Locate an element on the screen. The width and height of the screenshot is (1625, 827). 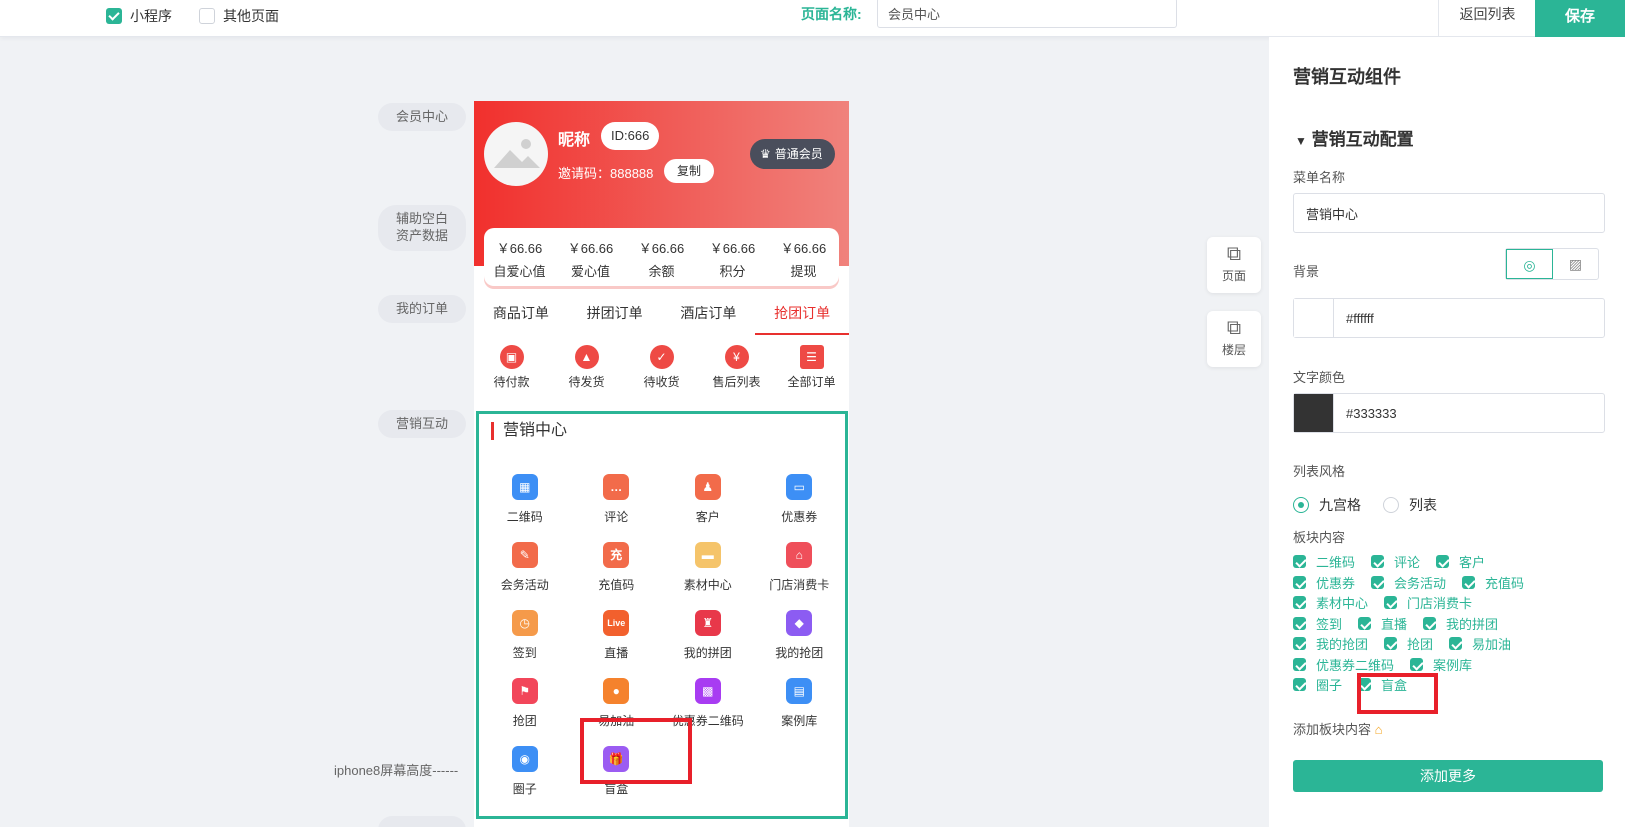
order-pending-receipt: ✓ 待收货 is located at coordinates (661, 367).